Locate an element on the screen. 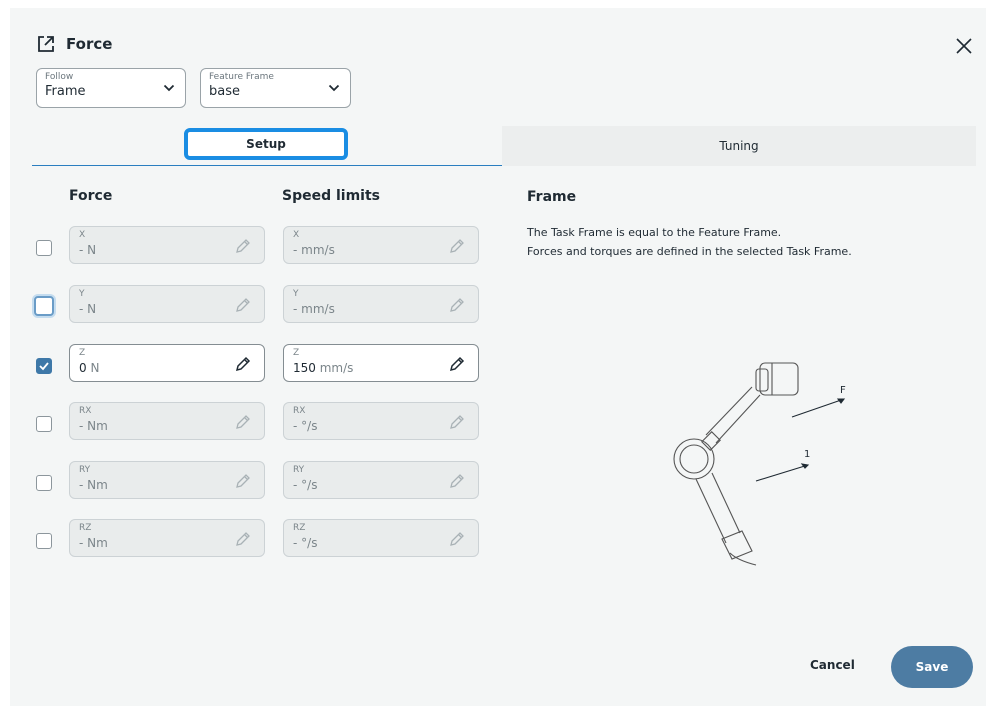 This screenshot has height=706, width=986. checkbox-y is located at coordinates (44, 306).